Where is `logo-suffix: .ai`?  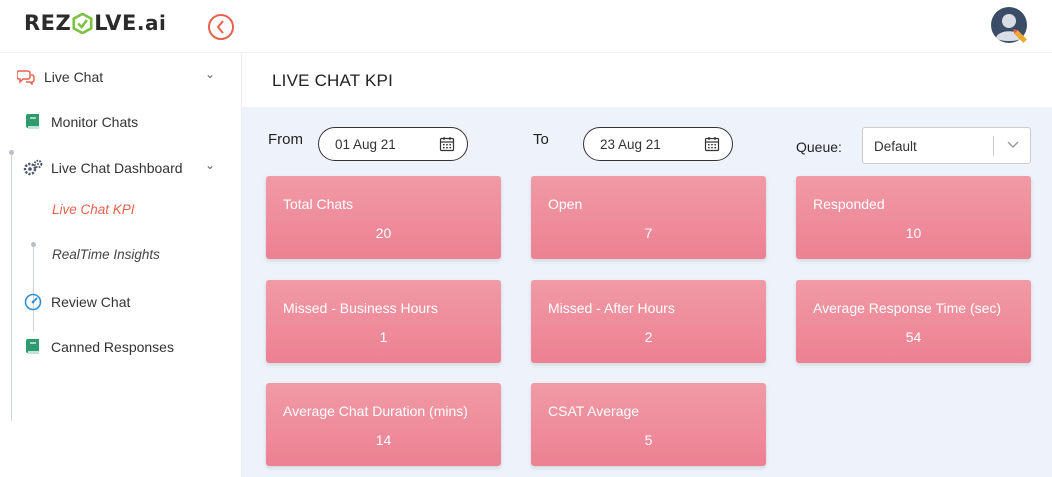
logo-suffix: .ai is located at coordinates (151, 23).